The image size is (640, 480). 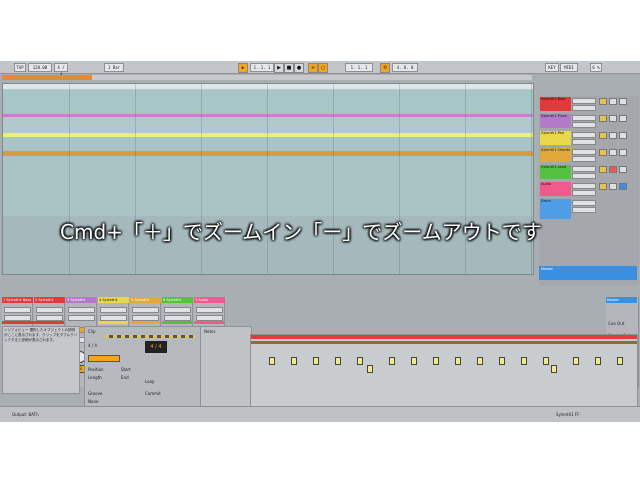 I want to click on master-strip-name: Master, so click(x=621, y=300).